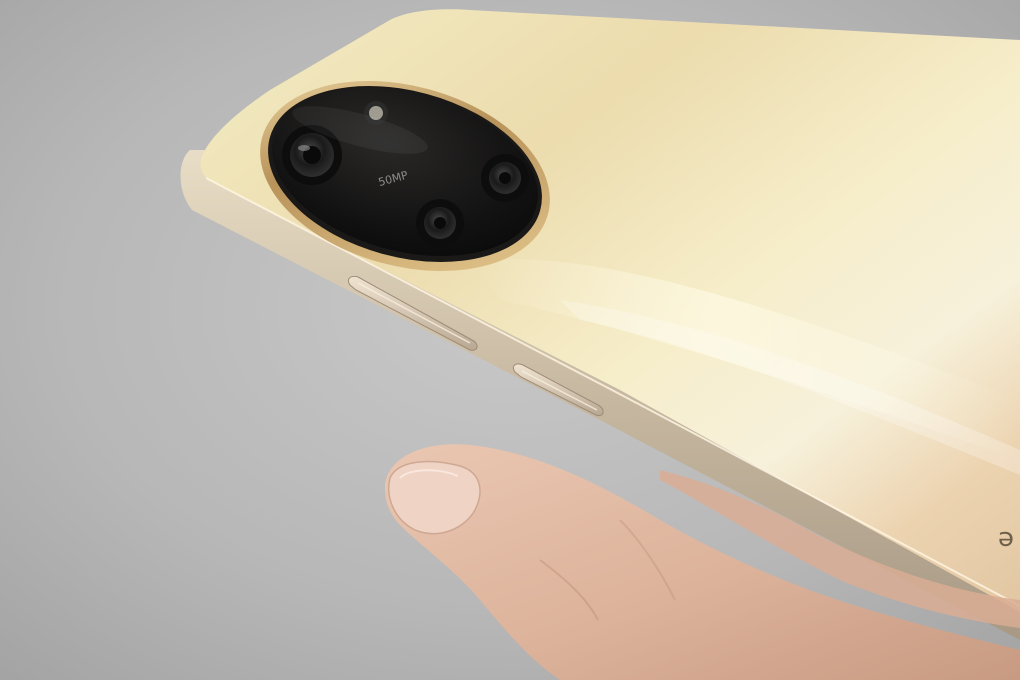 The width and height of the screenshot is (1020, 680). I want to click on tertiary-lens-icon, so click(440, 223).